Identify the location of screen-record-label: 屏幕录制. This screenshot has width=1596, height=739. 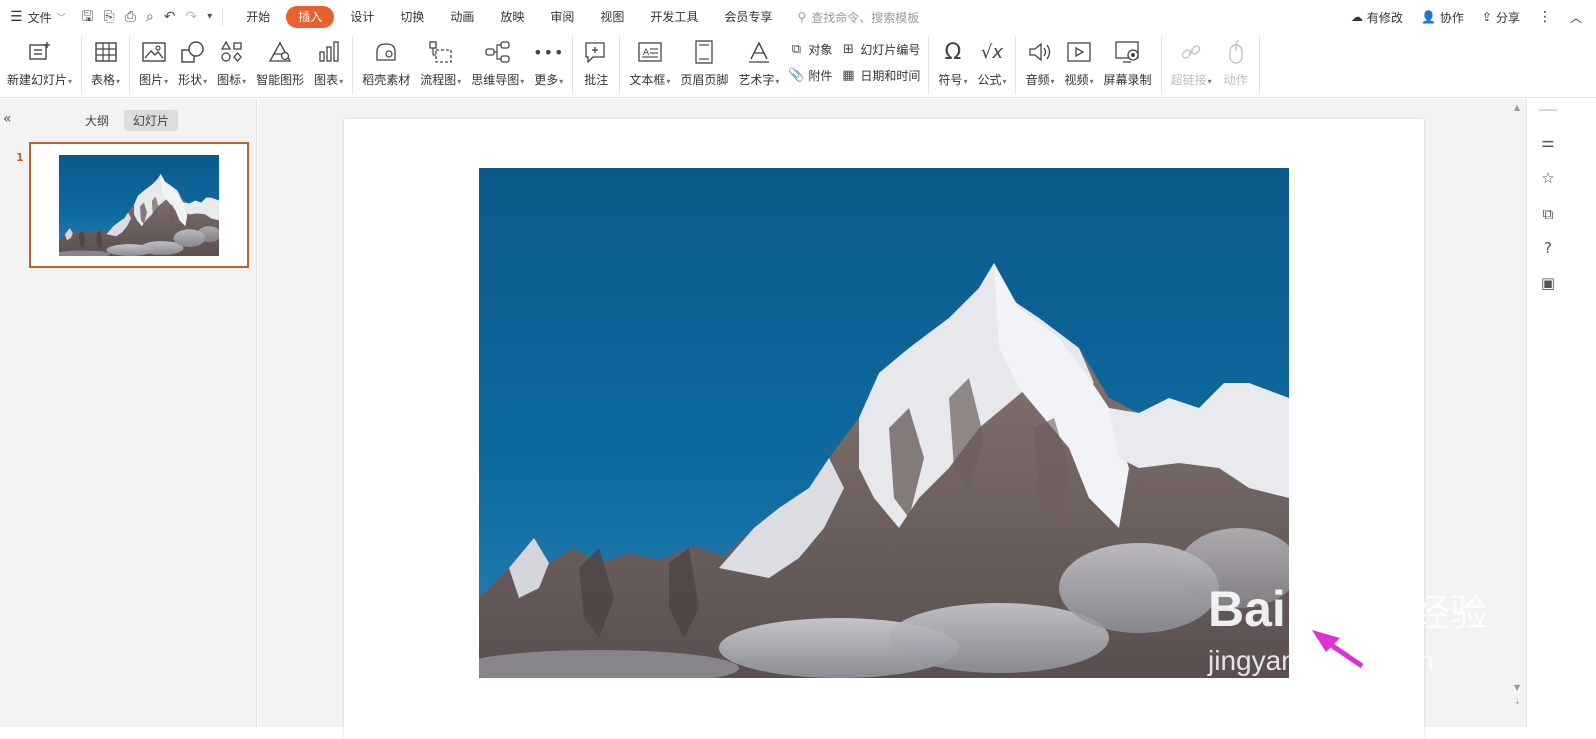
(1127, 80).